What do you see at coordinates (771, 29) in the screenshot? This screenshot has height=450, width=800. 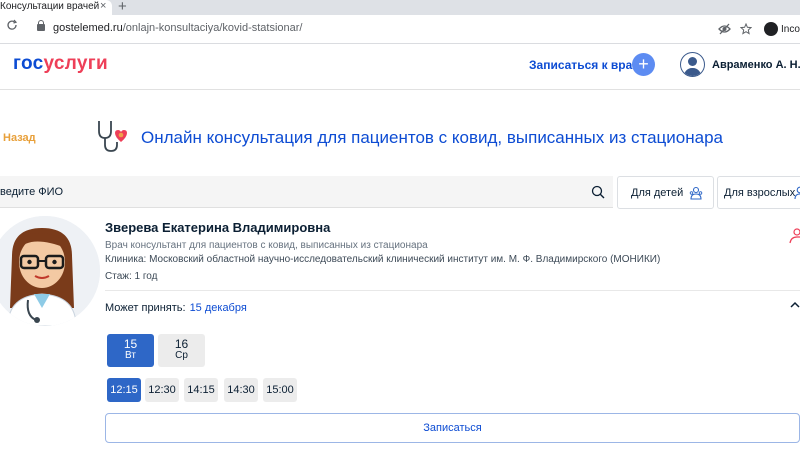 I see `incognito-icon` at bounding box center [771, 29].